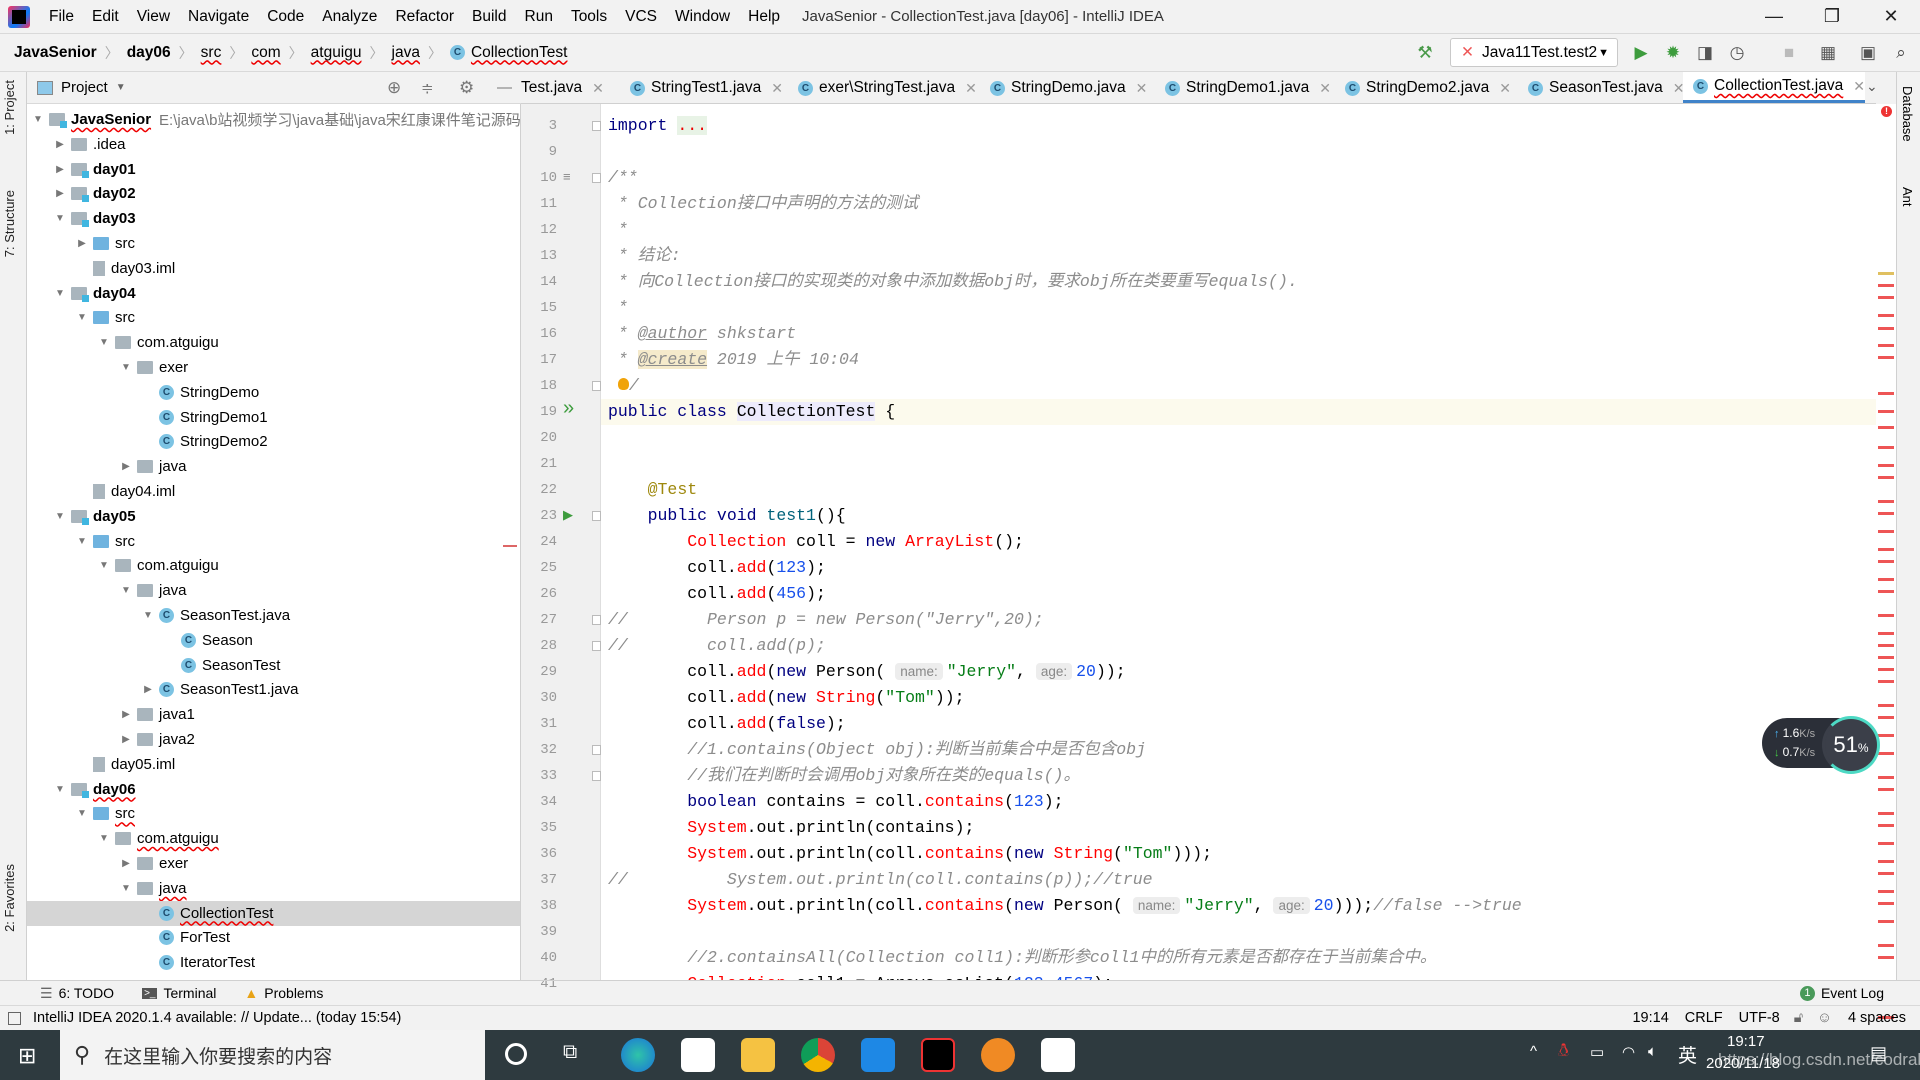 The image size is (1920, 1080). Describe the element at coordinates (273, 342) in the screenshot. I see `tree-item: ▼ com.atguigu` at that location.